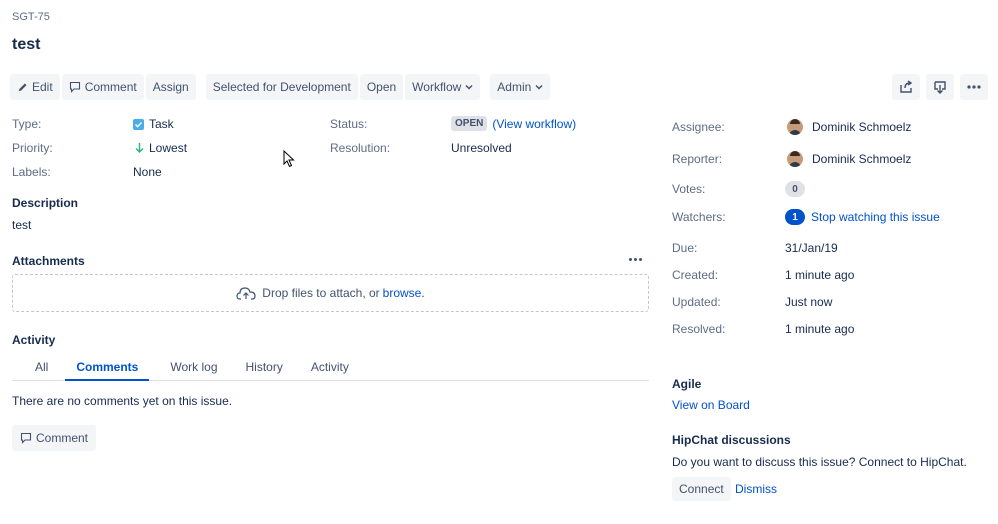 The image size is (998, 524). What do you see at coordinates (687, 384) in the screenshot?
I see `agile-title: Agile` at bounding box center [687, 384].